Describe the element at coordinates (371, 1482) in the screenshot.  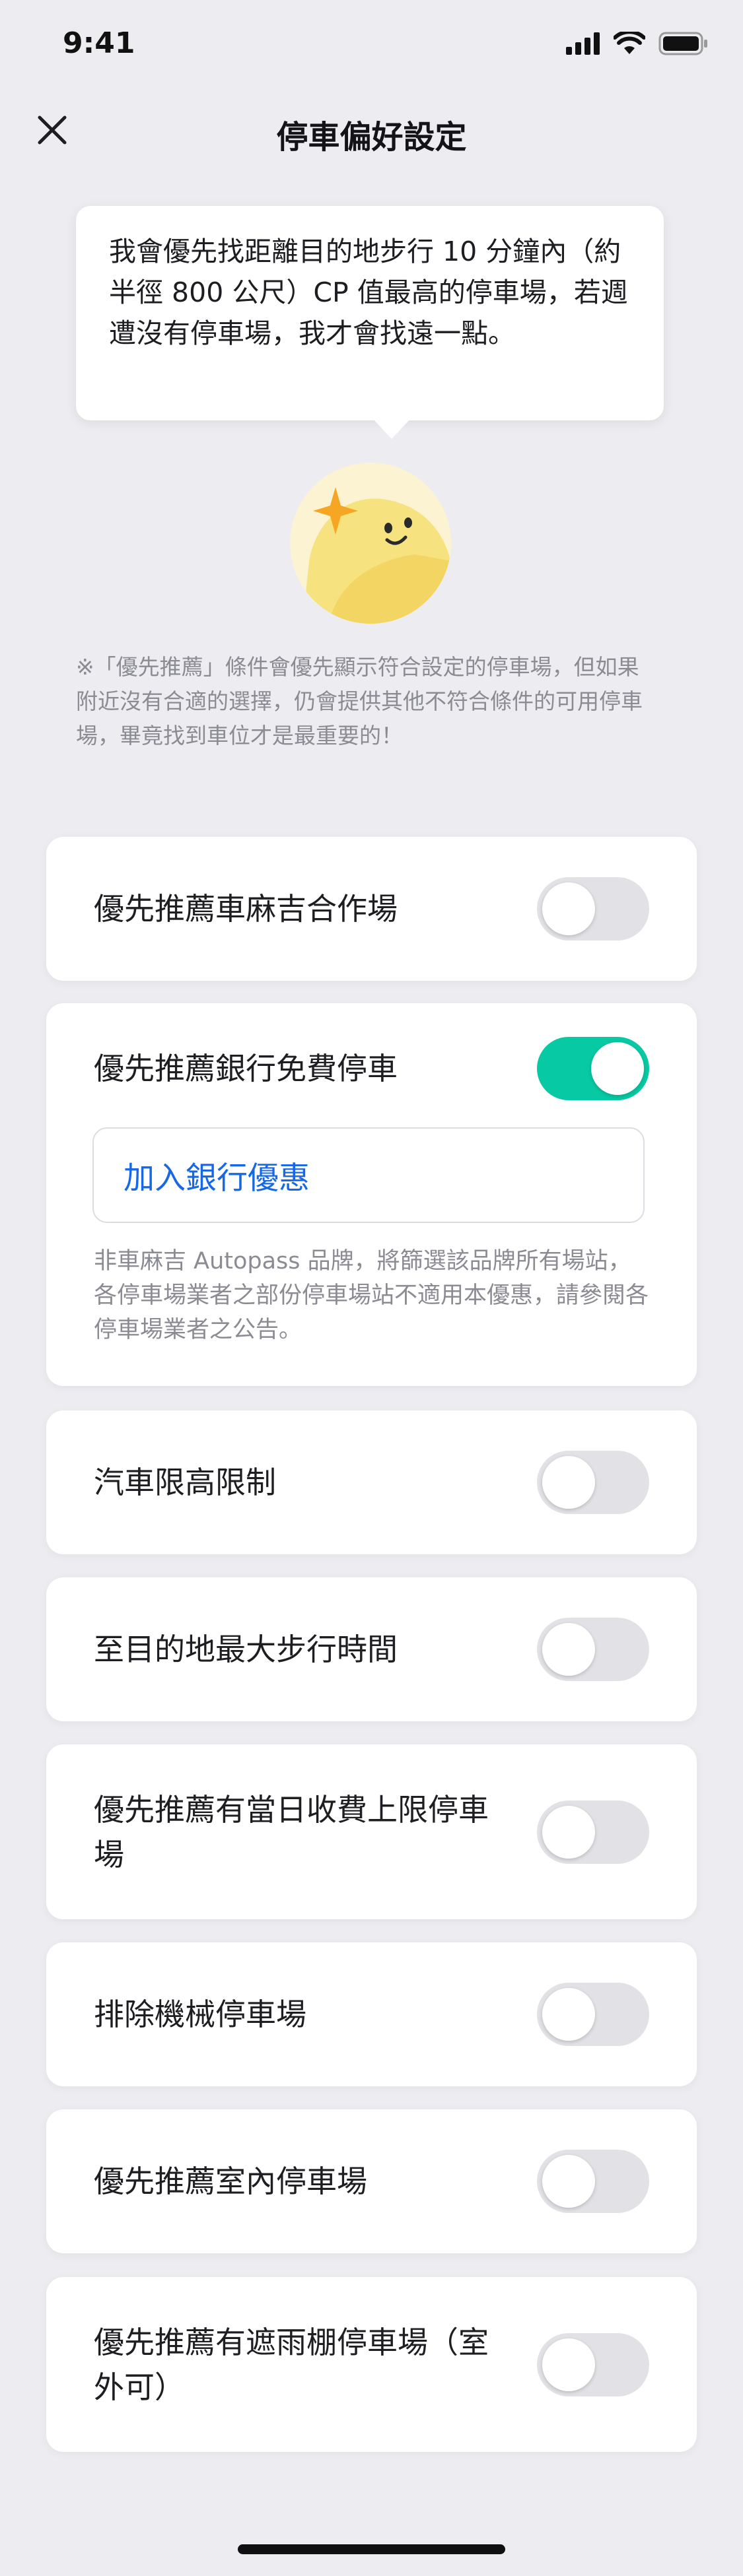
I see `setting-card-height-limit: 汽車限高限制` at that location.